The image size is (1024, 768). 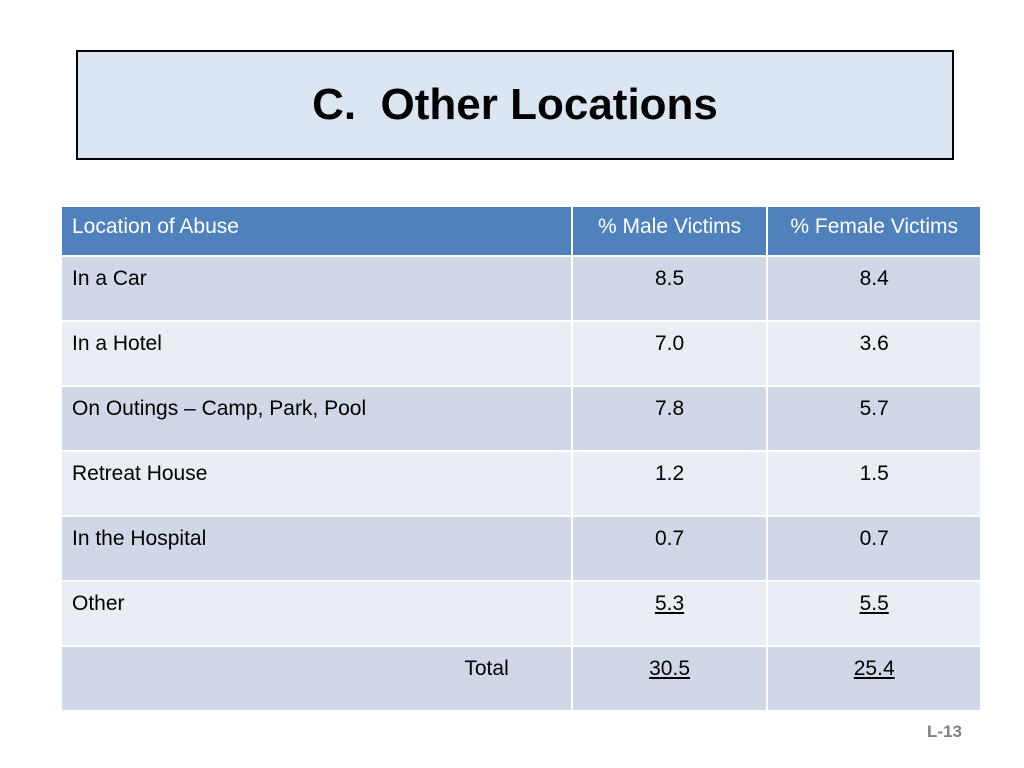 I want to click on slide-title: C. Other Locations, so click(x=515, y=104).